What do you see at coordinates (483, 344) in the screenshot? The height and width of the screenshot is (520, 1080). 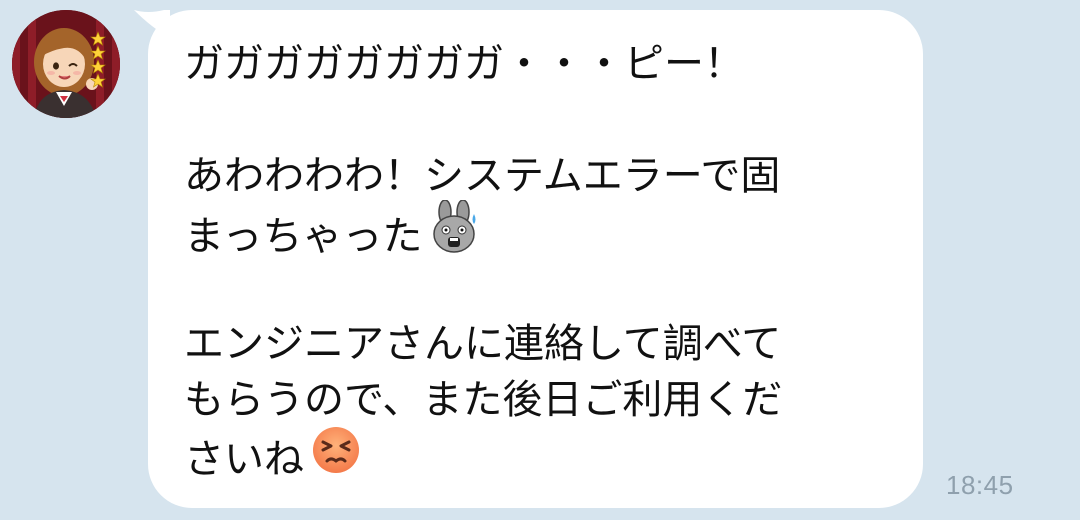 I see `message-line: エンジニアさんに連絡して調べて` at bounding box center [483, 344].